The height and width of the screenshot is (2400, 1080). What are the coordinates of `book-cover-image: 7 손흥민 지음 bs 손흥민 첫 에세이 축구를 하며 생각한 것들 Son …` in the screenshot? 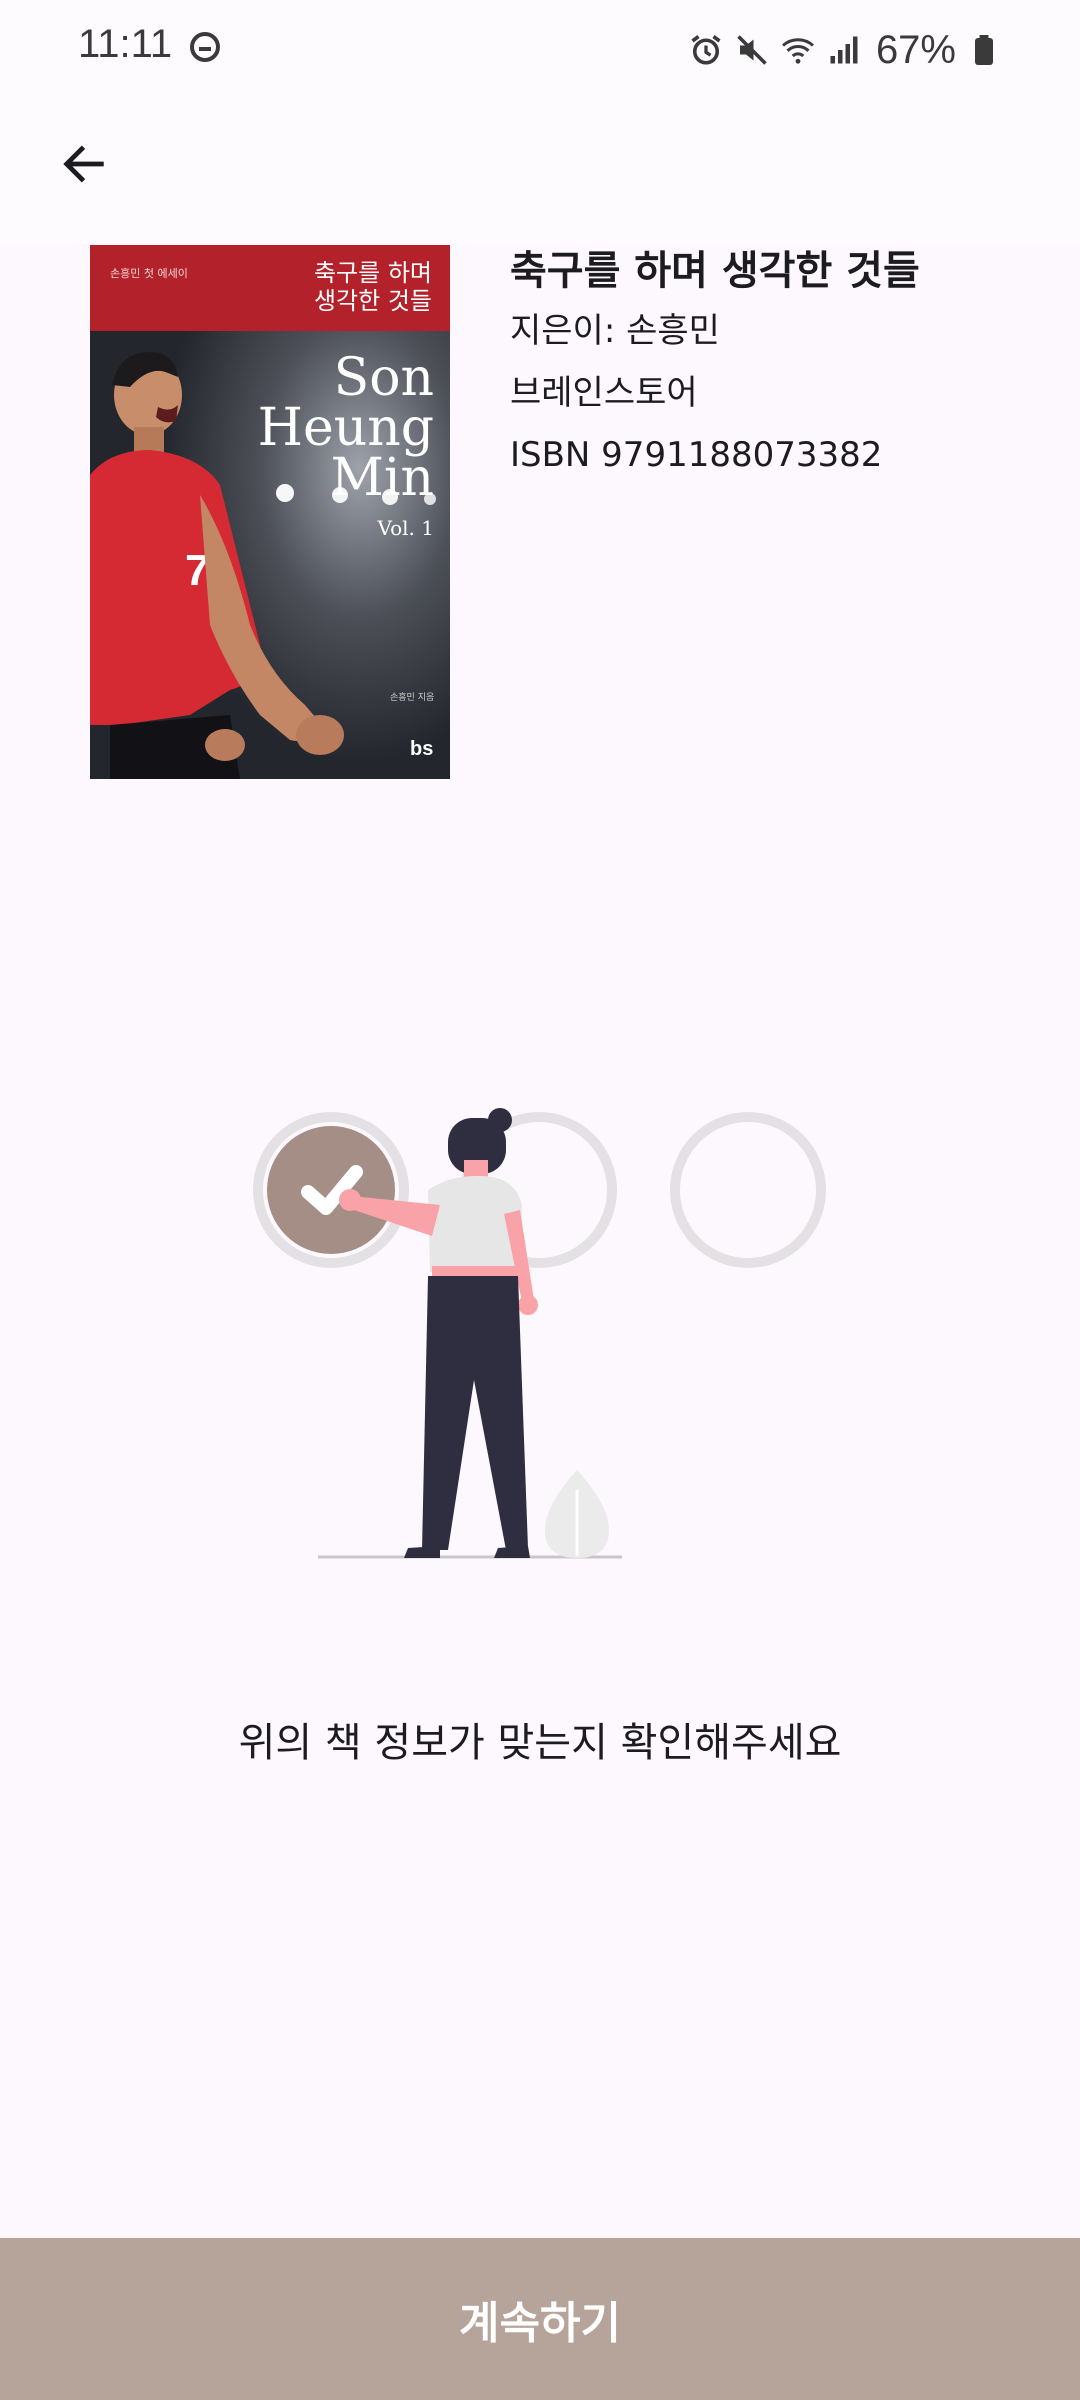 It's located at (270, 512).